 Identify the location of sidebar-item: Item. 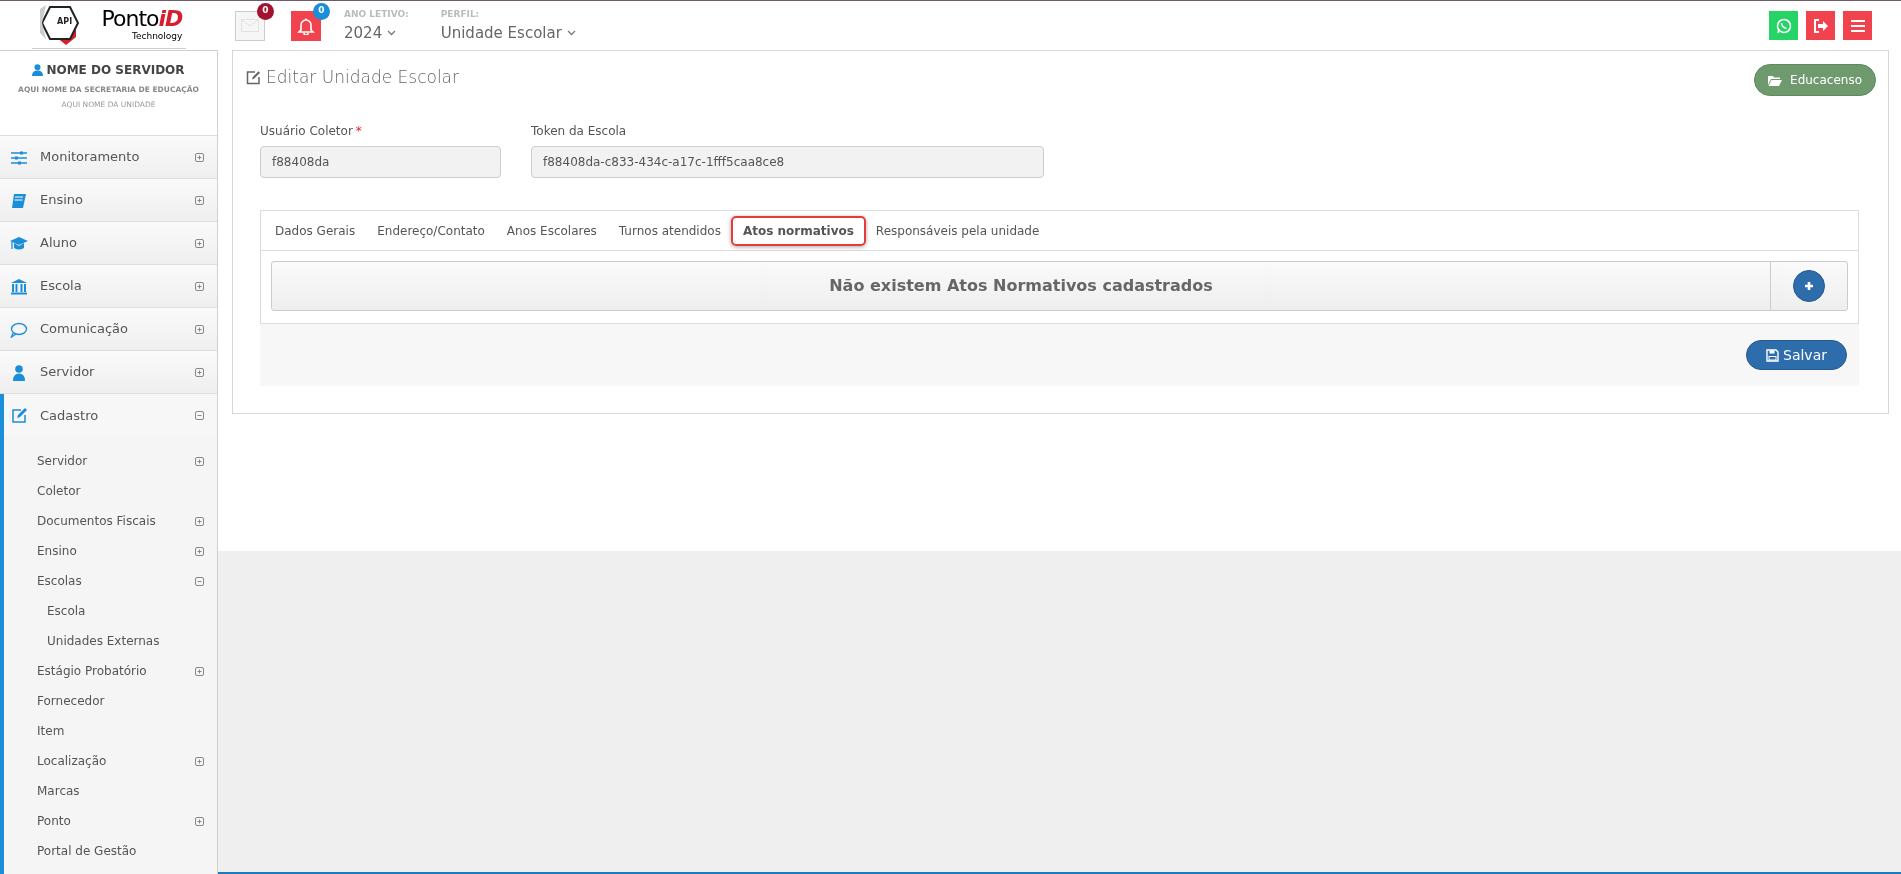
(110, 731).